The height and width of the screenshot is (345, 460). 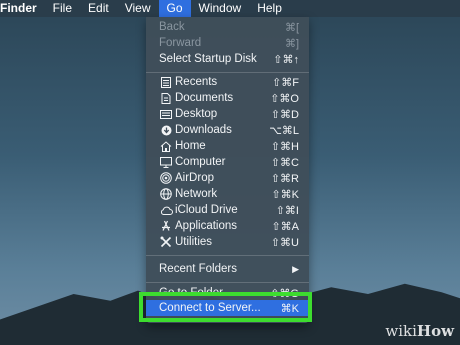 I want to click on menu-item-network: Network ⇧⌘K, so click(x=227, y=194).